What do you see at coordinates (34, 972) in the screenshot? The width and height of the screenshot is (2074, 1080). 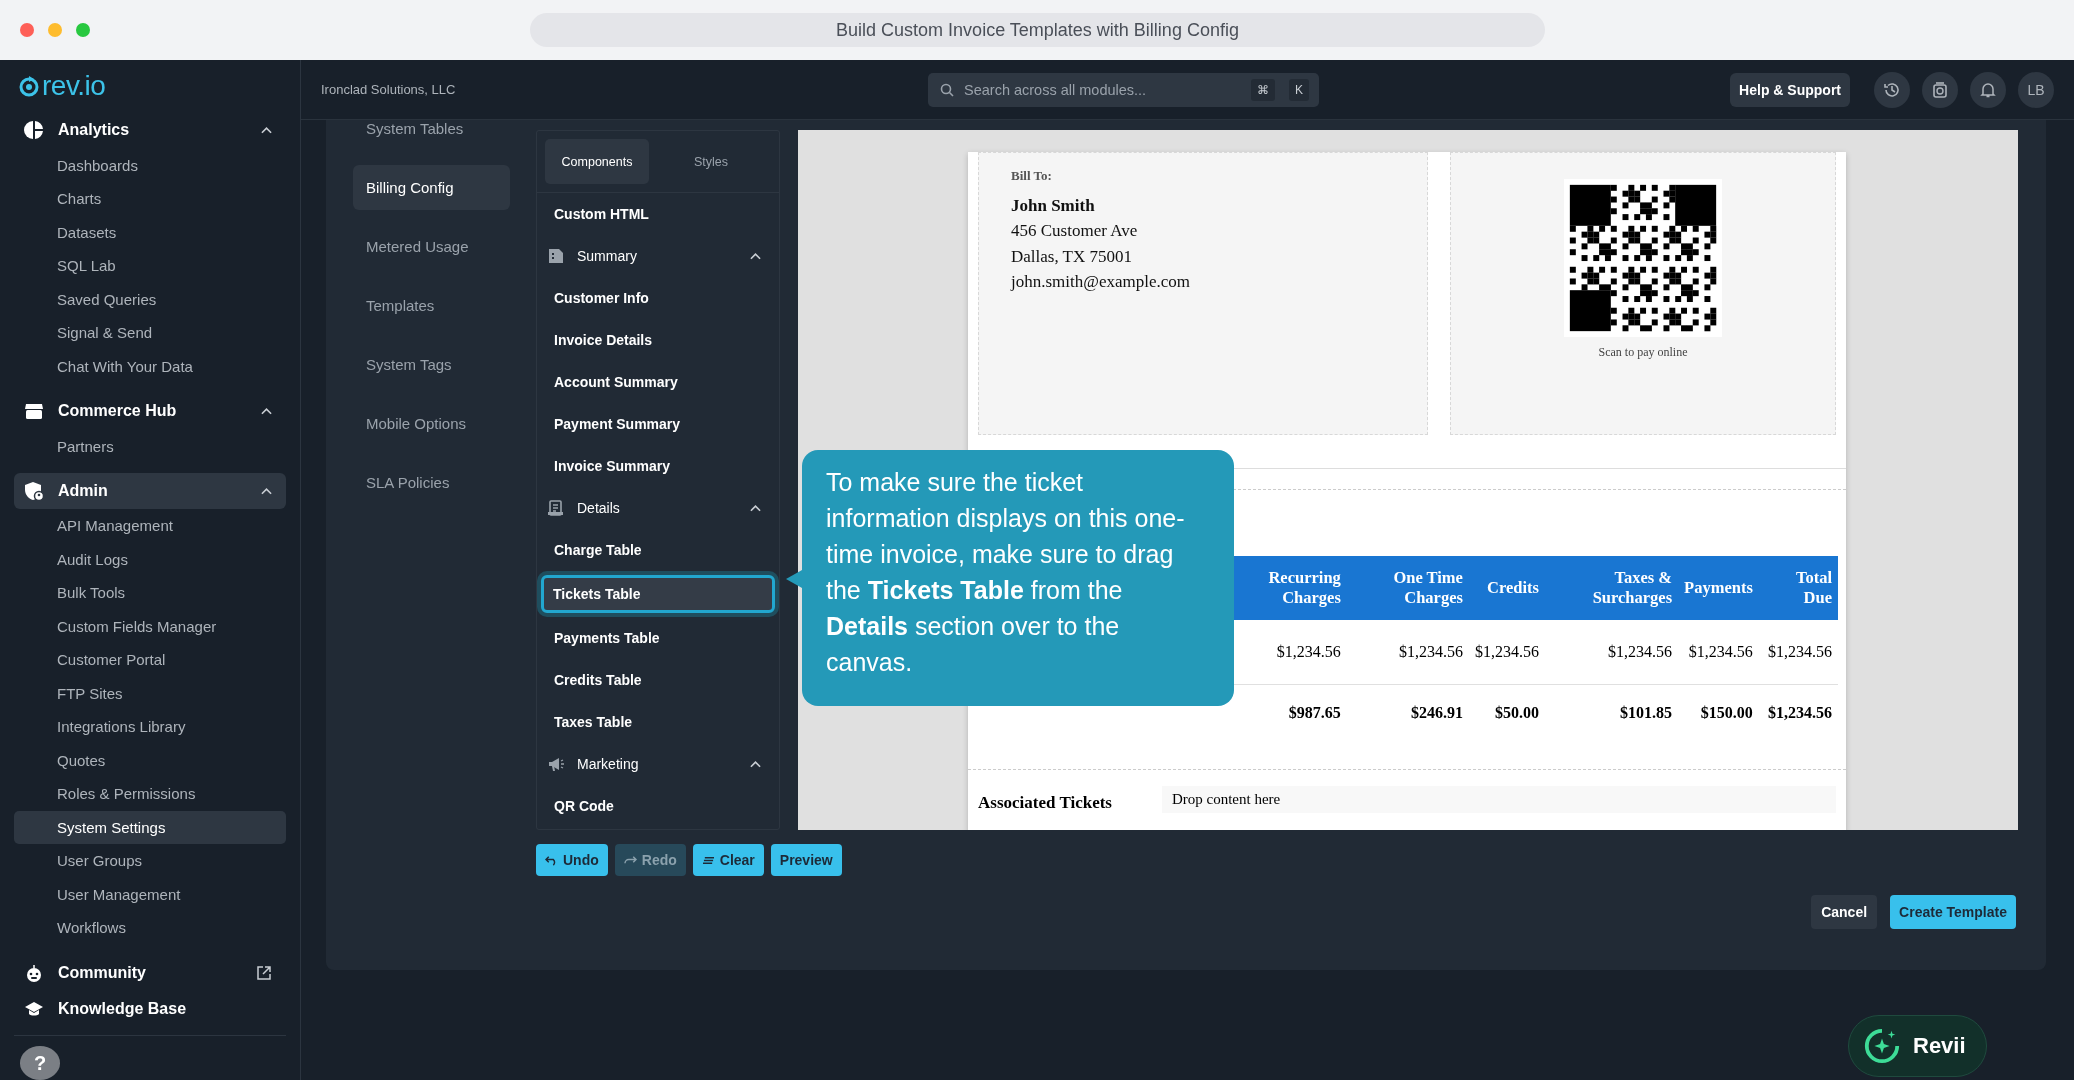 I see `robot-mascot-icon` at bounding box center [34, 972].